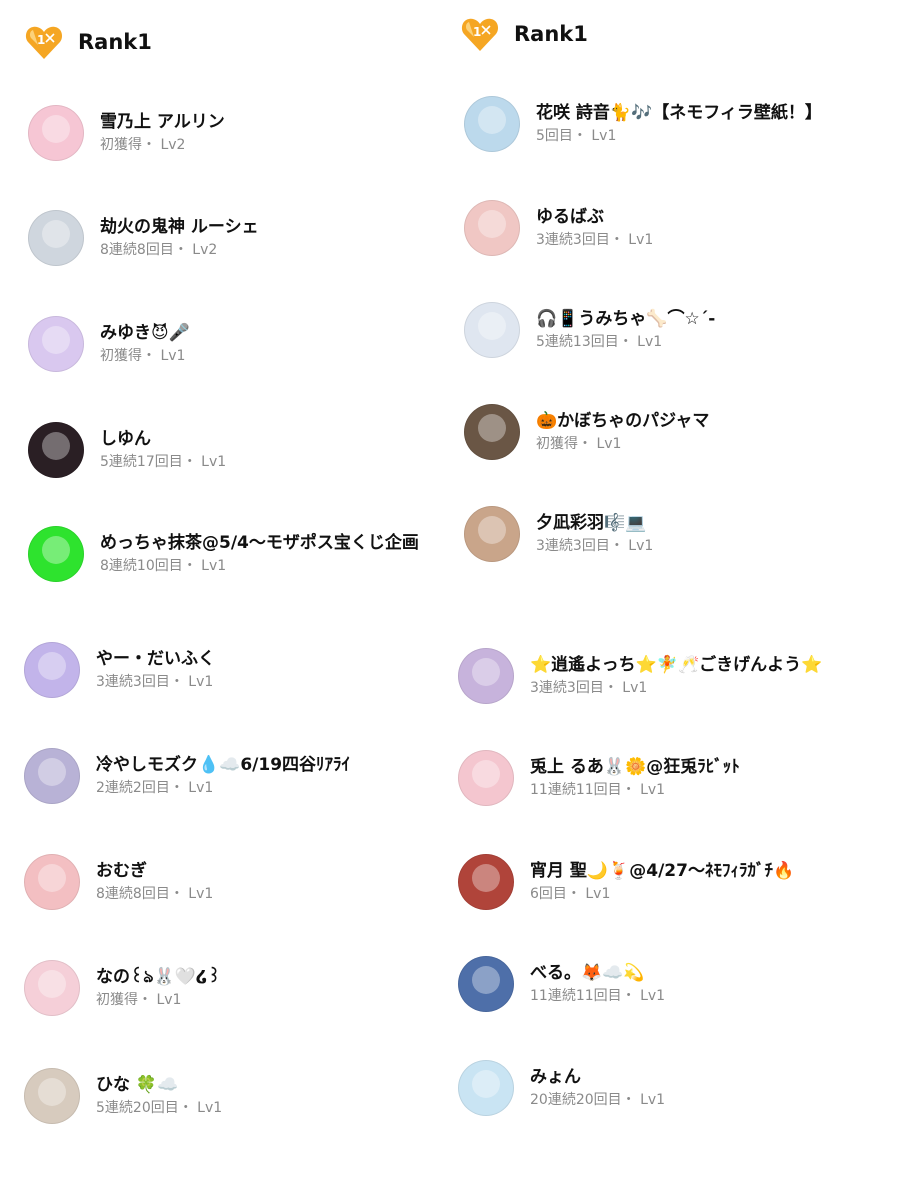 This screenshot has width=900, height=1200. Describe the element at coordinates (155, 788) in the screenshot. I see `streak-level-text: 2連続2回目・ Lv1` at that location.